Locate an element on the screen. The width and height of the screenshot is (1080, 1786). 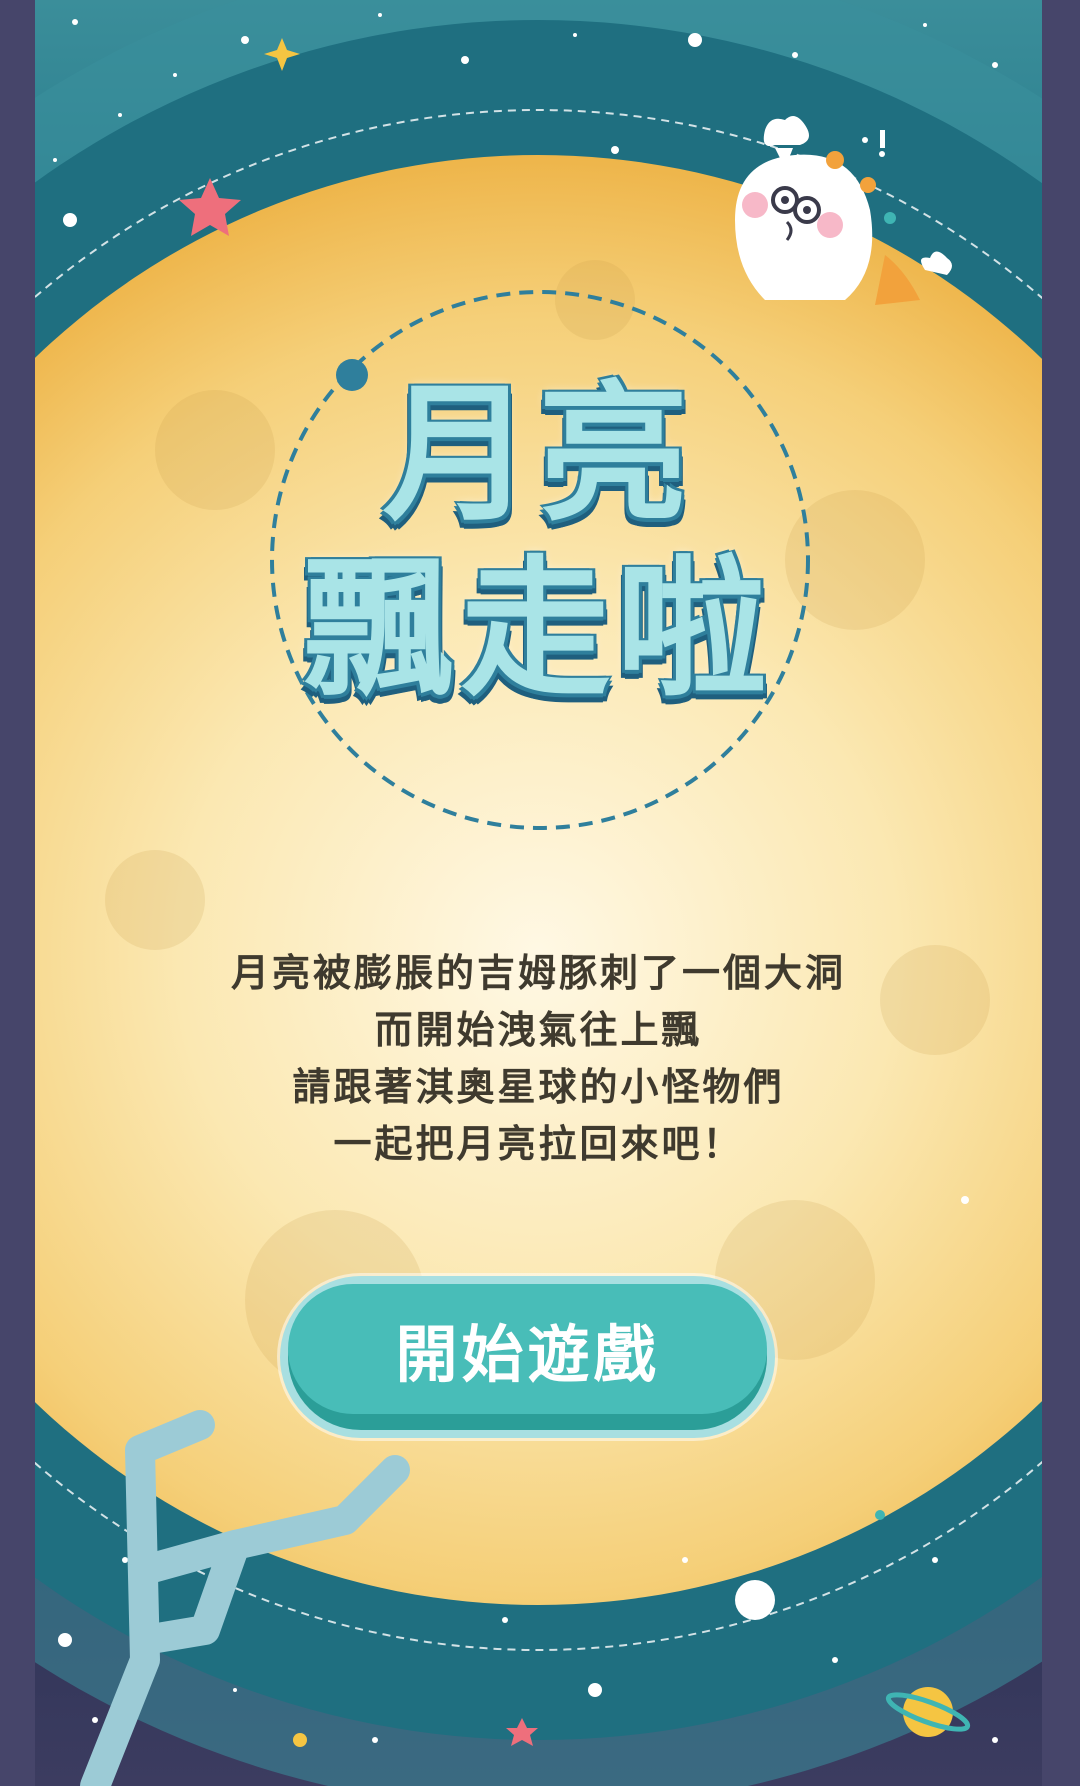
game-title-line2: 飄走啦 is located at coordinates (538, 630).